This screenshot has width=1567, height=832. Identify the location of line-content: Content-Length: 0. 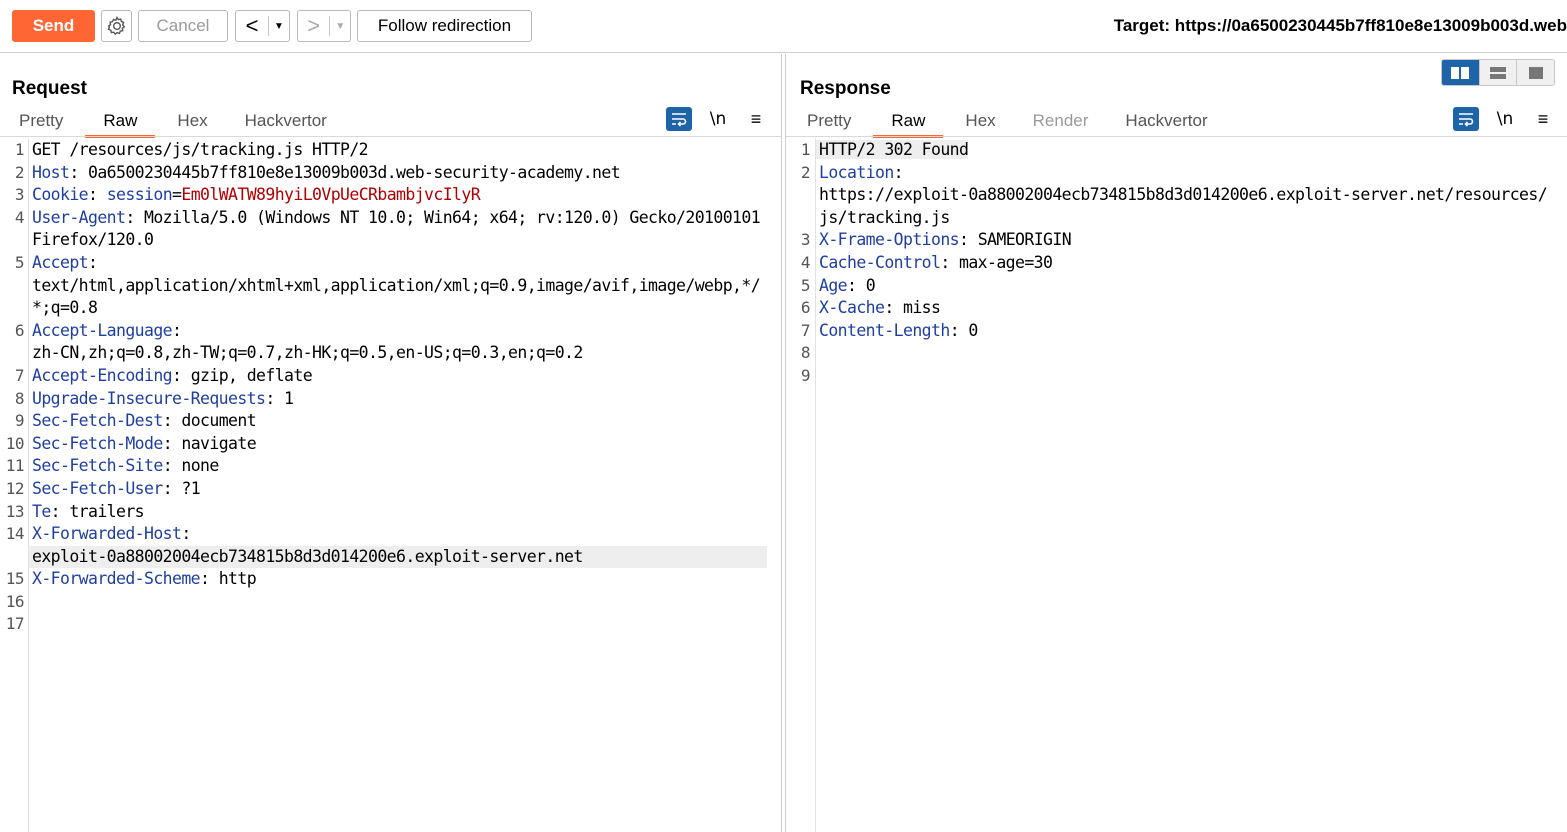
(898, 330).